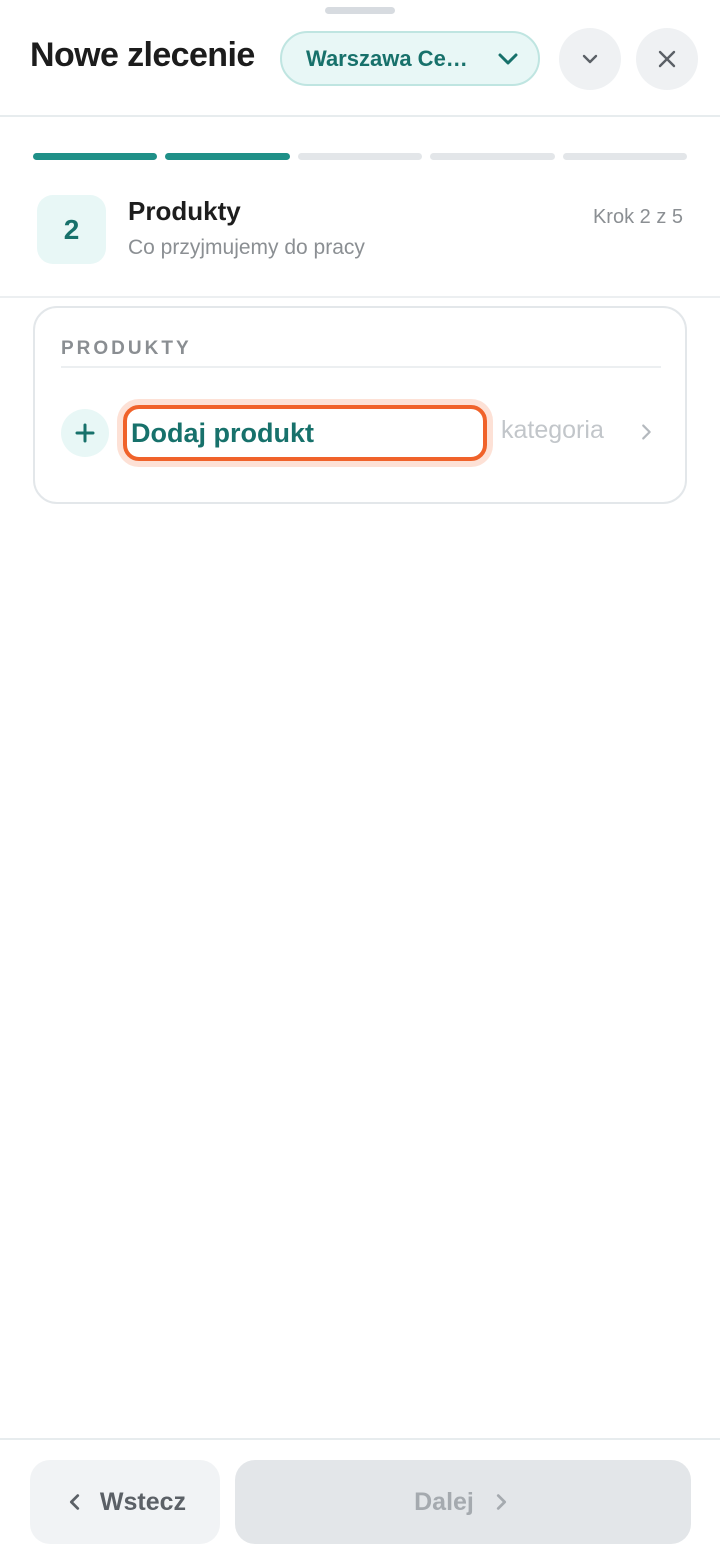 Image resolution: width=720 pixels, height=1561 pixels. Describe the element at coordinates (142, 55) in the screenshot. I see `page-title: Nowe zlecenie` at that location.